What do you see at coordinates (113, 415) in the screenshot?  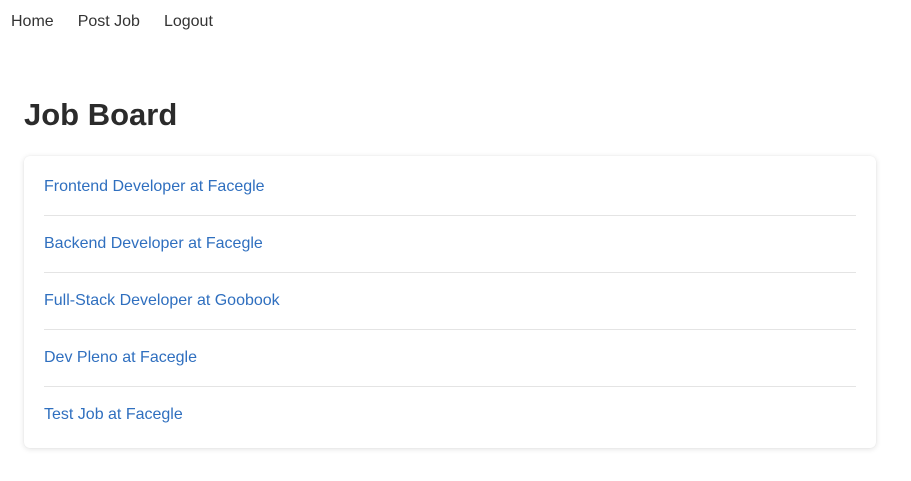 I see `job-link: Test Job at Facegle` at bounding box center [113, 415].